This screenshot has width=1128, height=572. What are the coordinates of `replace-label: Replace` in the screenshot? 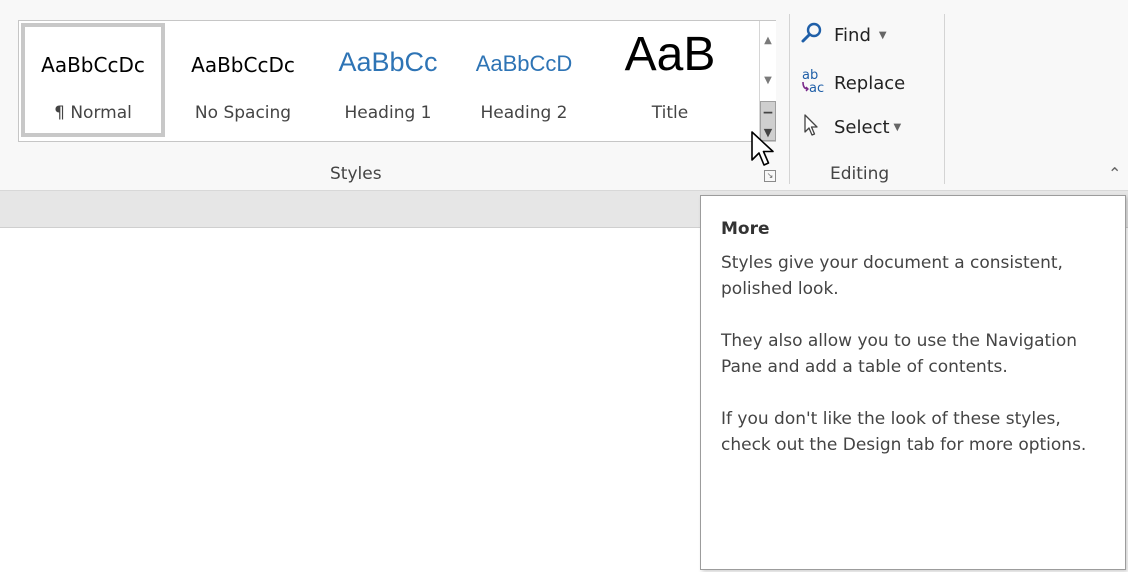 It's located at (870, 83).